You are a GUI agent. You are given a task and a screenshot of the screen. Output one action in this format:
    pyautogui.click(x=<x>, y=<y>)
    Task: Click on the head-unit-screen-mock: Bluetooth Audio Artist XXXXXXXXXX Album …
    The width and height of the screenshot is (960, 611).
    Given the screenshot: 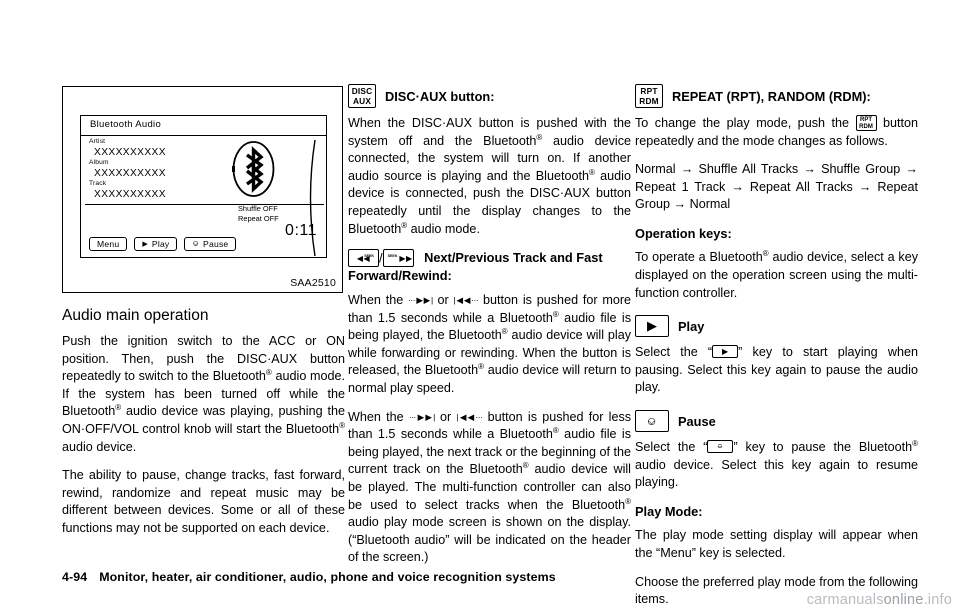 What is the action you would take?
    pyautogui.click(x=203, y=186)
    